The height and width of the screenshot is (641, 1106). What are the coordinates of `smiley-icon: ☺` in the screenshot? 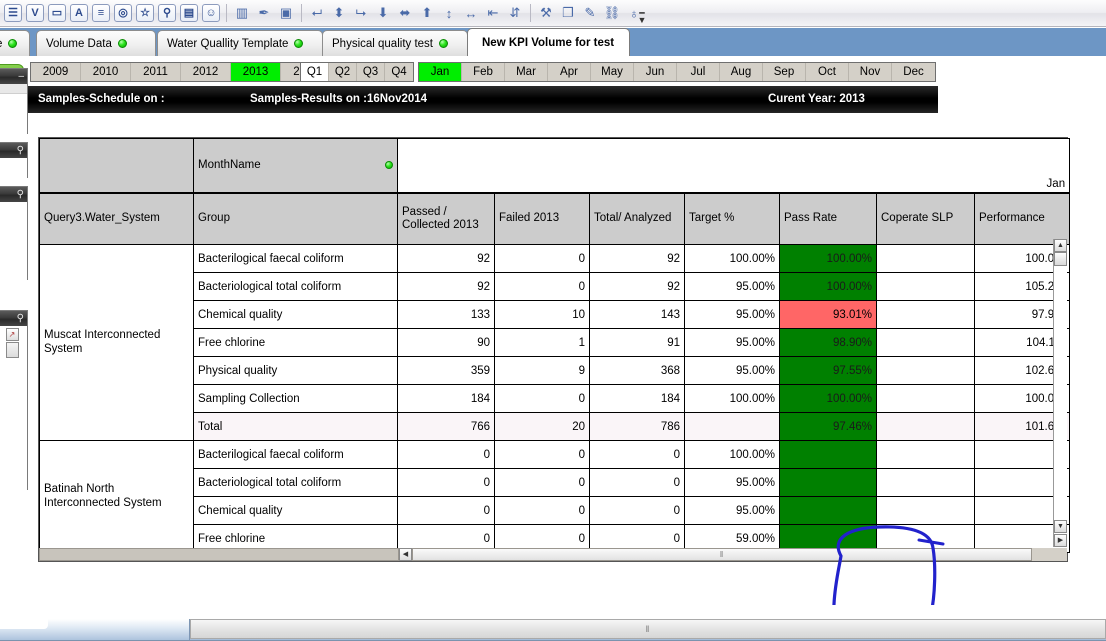 It's located at (211, 13).